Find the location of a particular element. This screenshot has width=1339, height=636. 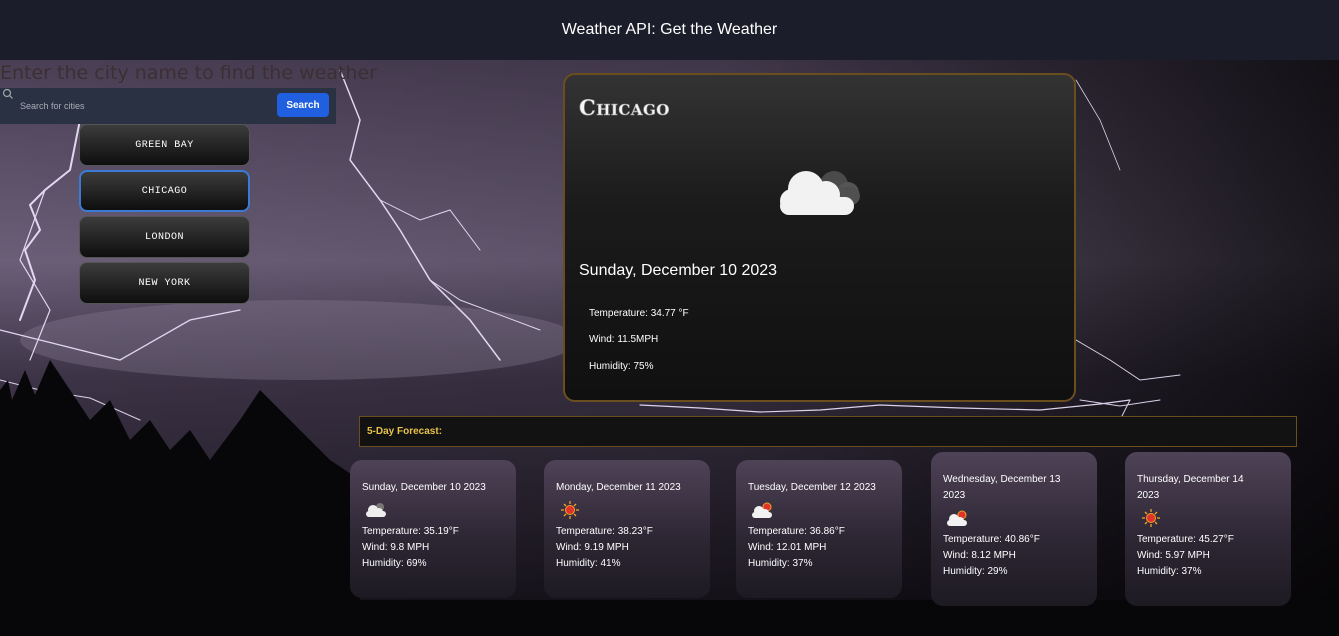

city-button-new-york: NEW YORK is located at coordinates (164, 283).